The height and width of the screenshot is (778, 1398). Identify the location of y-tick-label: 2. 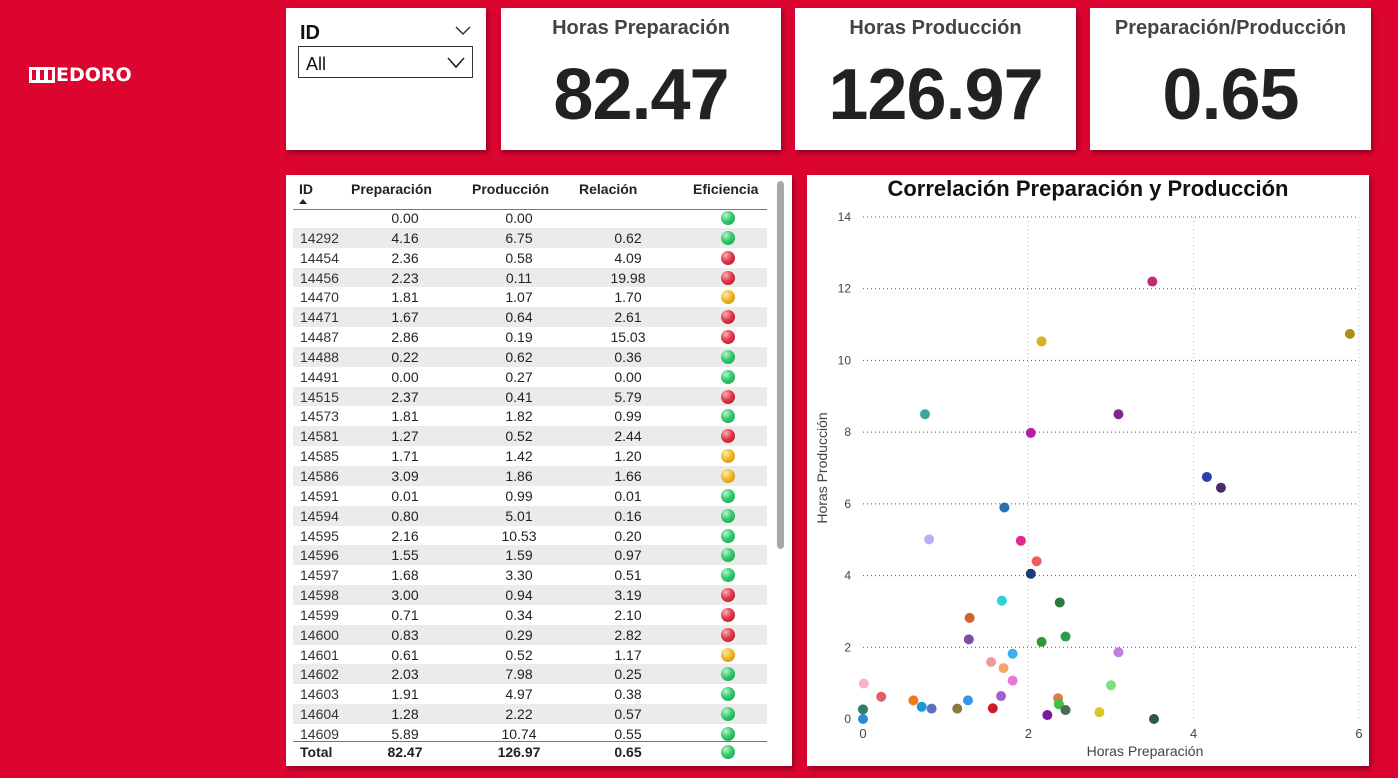
(847, 647).